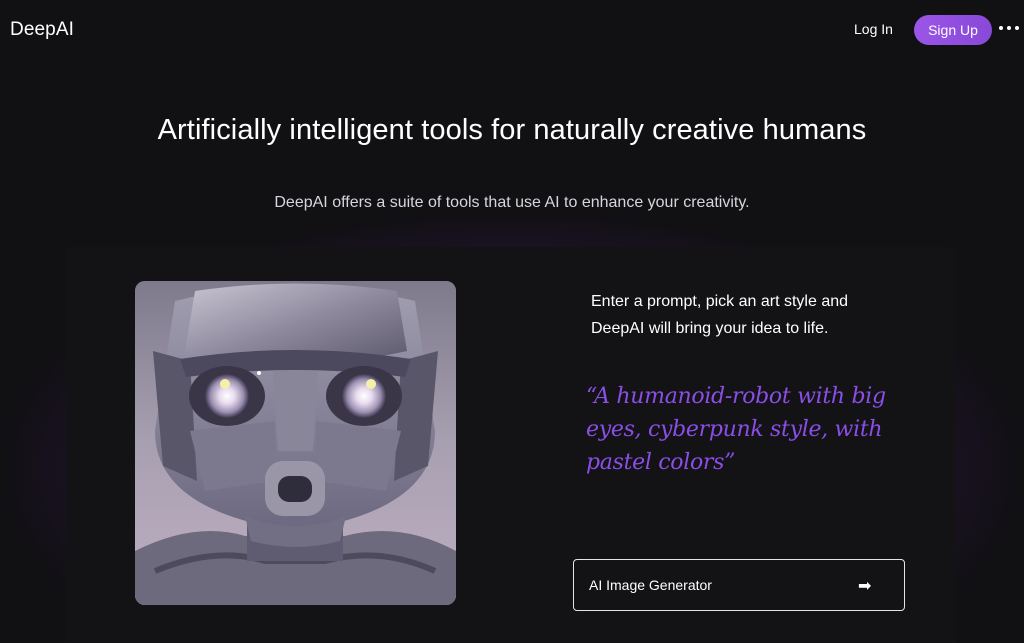 The height and width of the screenshot is (643, 1024). Describe the element at coordinates (650, 585) in the screenshot. I see `ai-image-generator-label: AI Image Generator` at that location.